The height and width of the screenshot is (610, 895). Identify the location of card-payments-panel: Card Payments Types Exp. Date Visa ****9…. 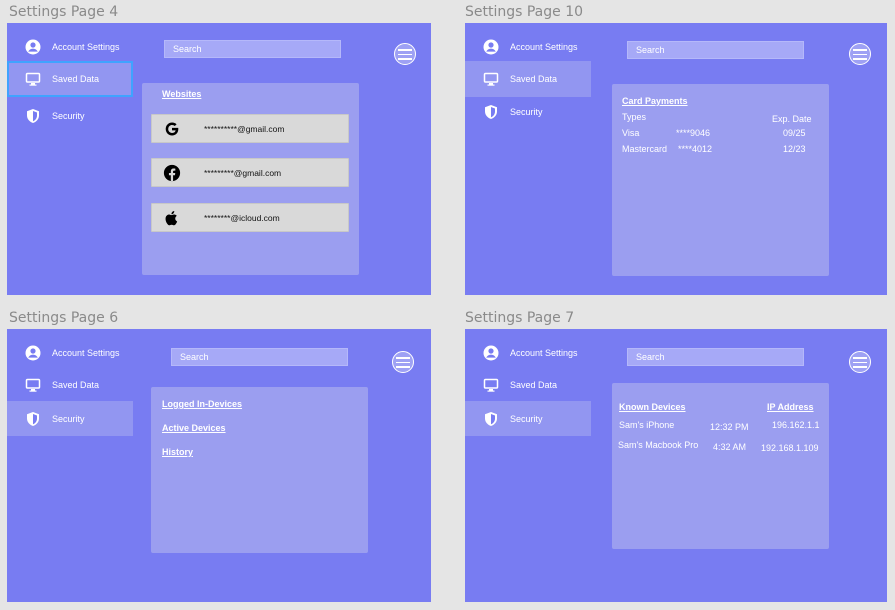
(720, 180).